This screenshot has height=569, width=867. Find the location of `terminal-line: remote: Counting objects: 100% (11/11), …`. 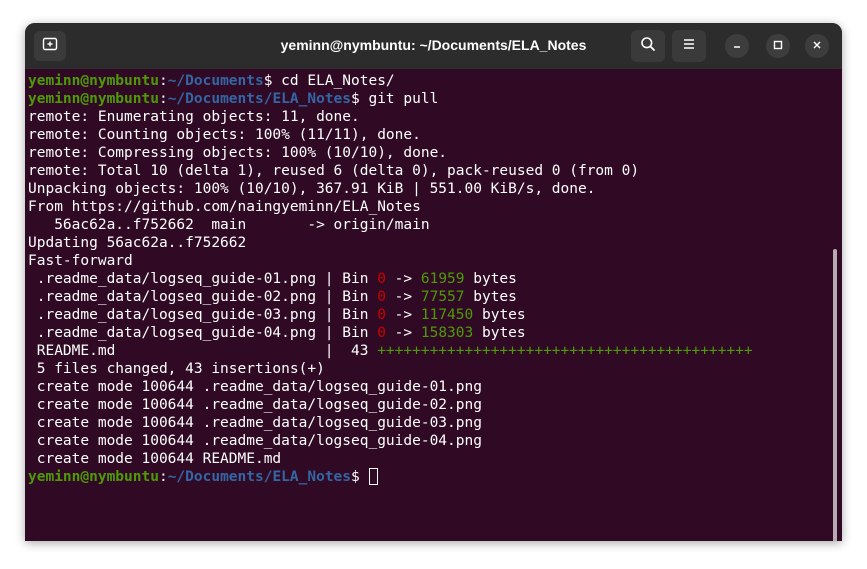

terminal-line: remote: Counting objects: 100% (11/11), … is located at coordinates (390, 135).